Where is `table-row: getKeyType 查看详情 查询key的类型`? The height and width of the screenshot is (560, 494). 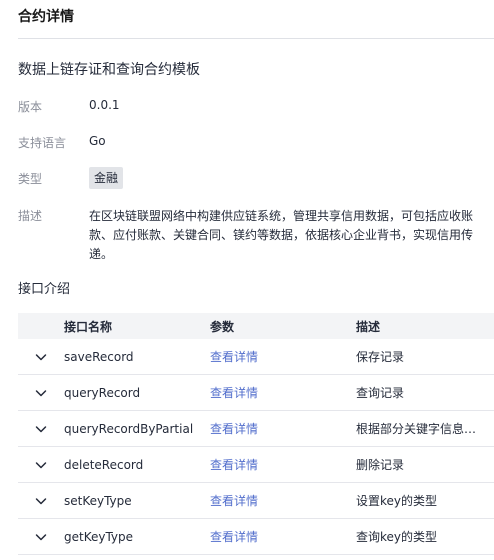
table-row: getKeyType 查看详情 查询key的类型 is located at coordinates (256, 537).